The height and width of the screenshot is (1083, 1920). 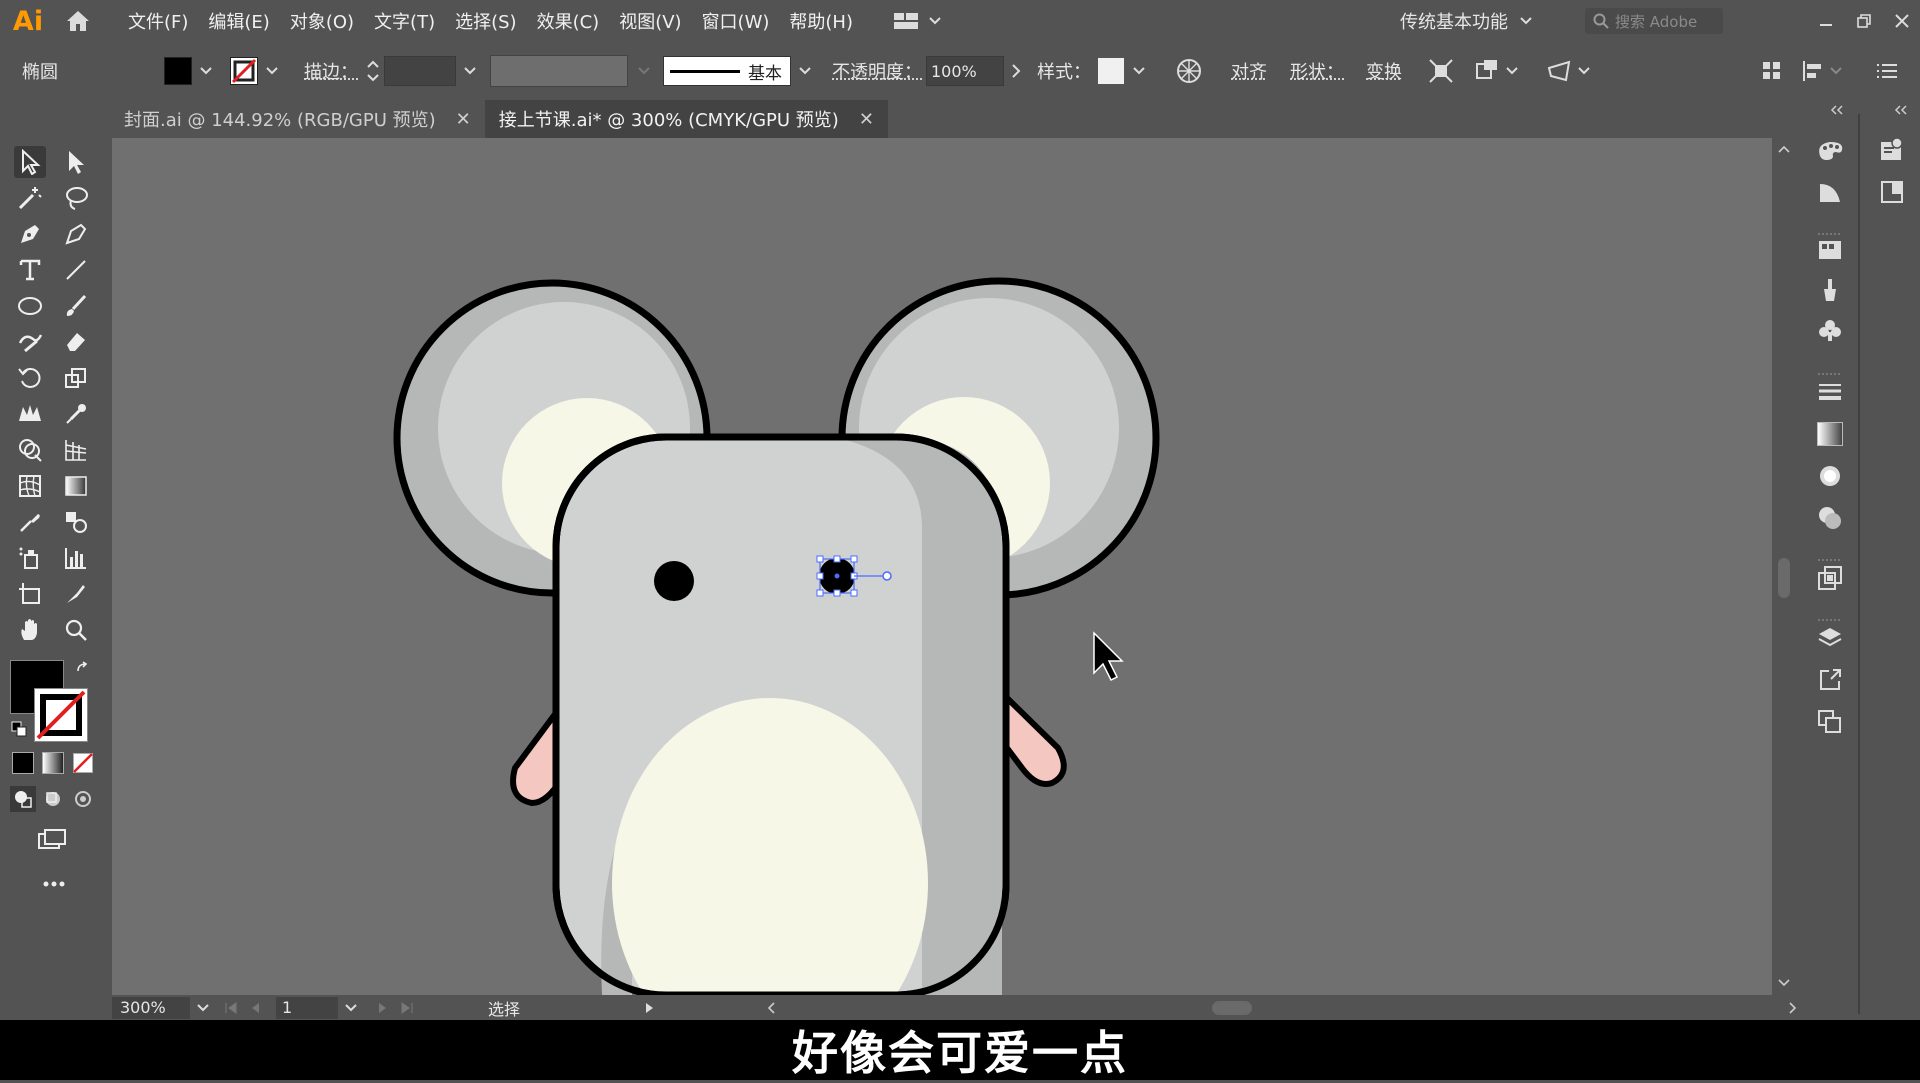 I want to click on close-icon: ✕, so click(x=463, y=119).